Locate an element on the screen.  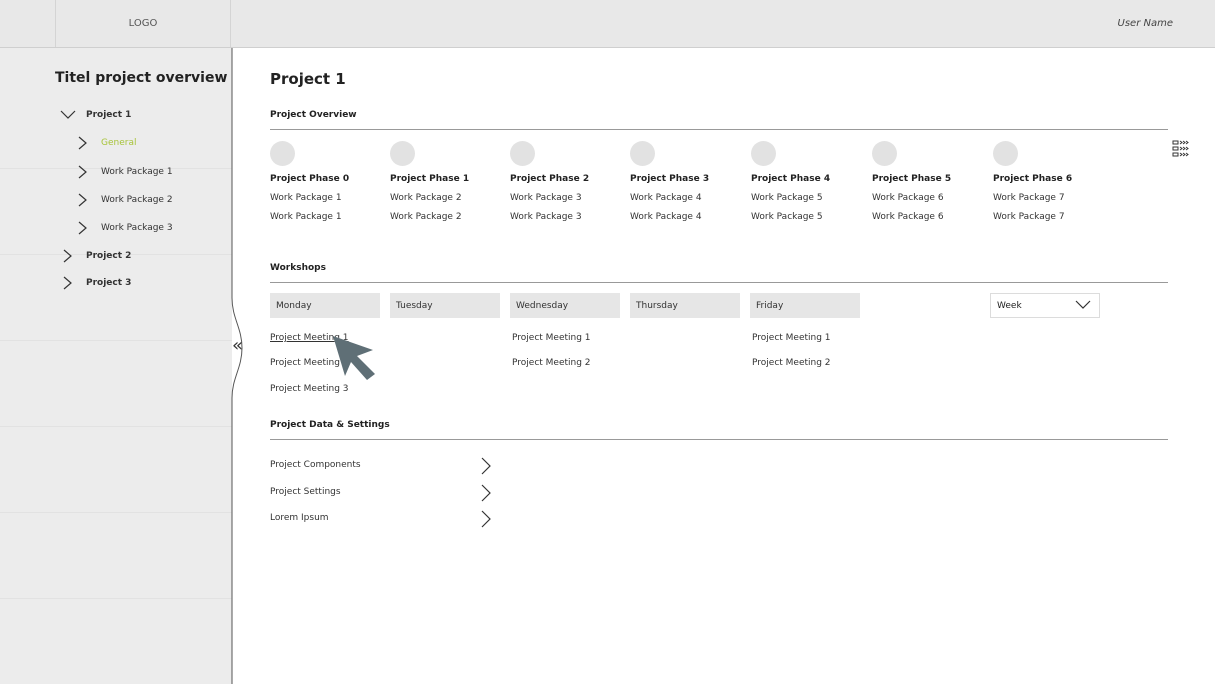
view-range-select: Week is located at coordinates (1045, 305).